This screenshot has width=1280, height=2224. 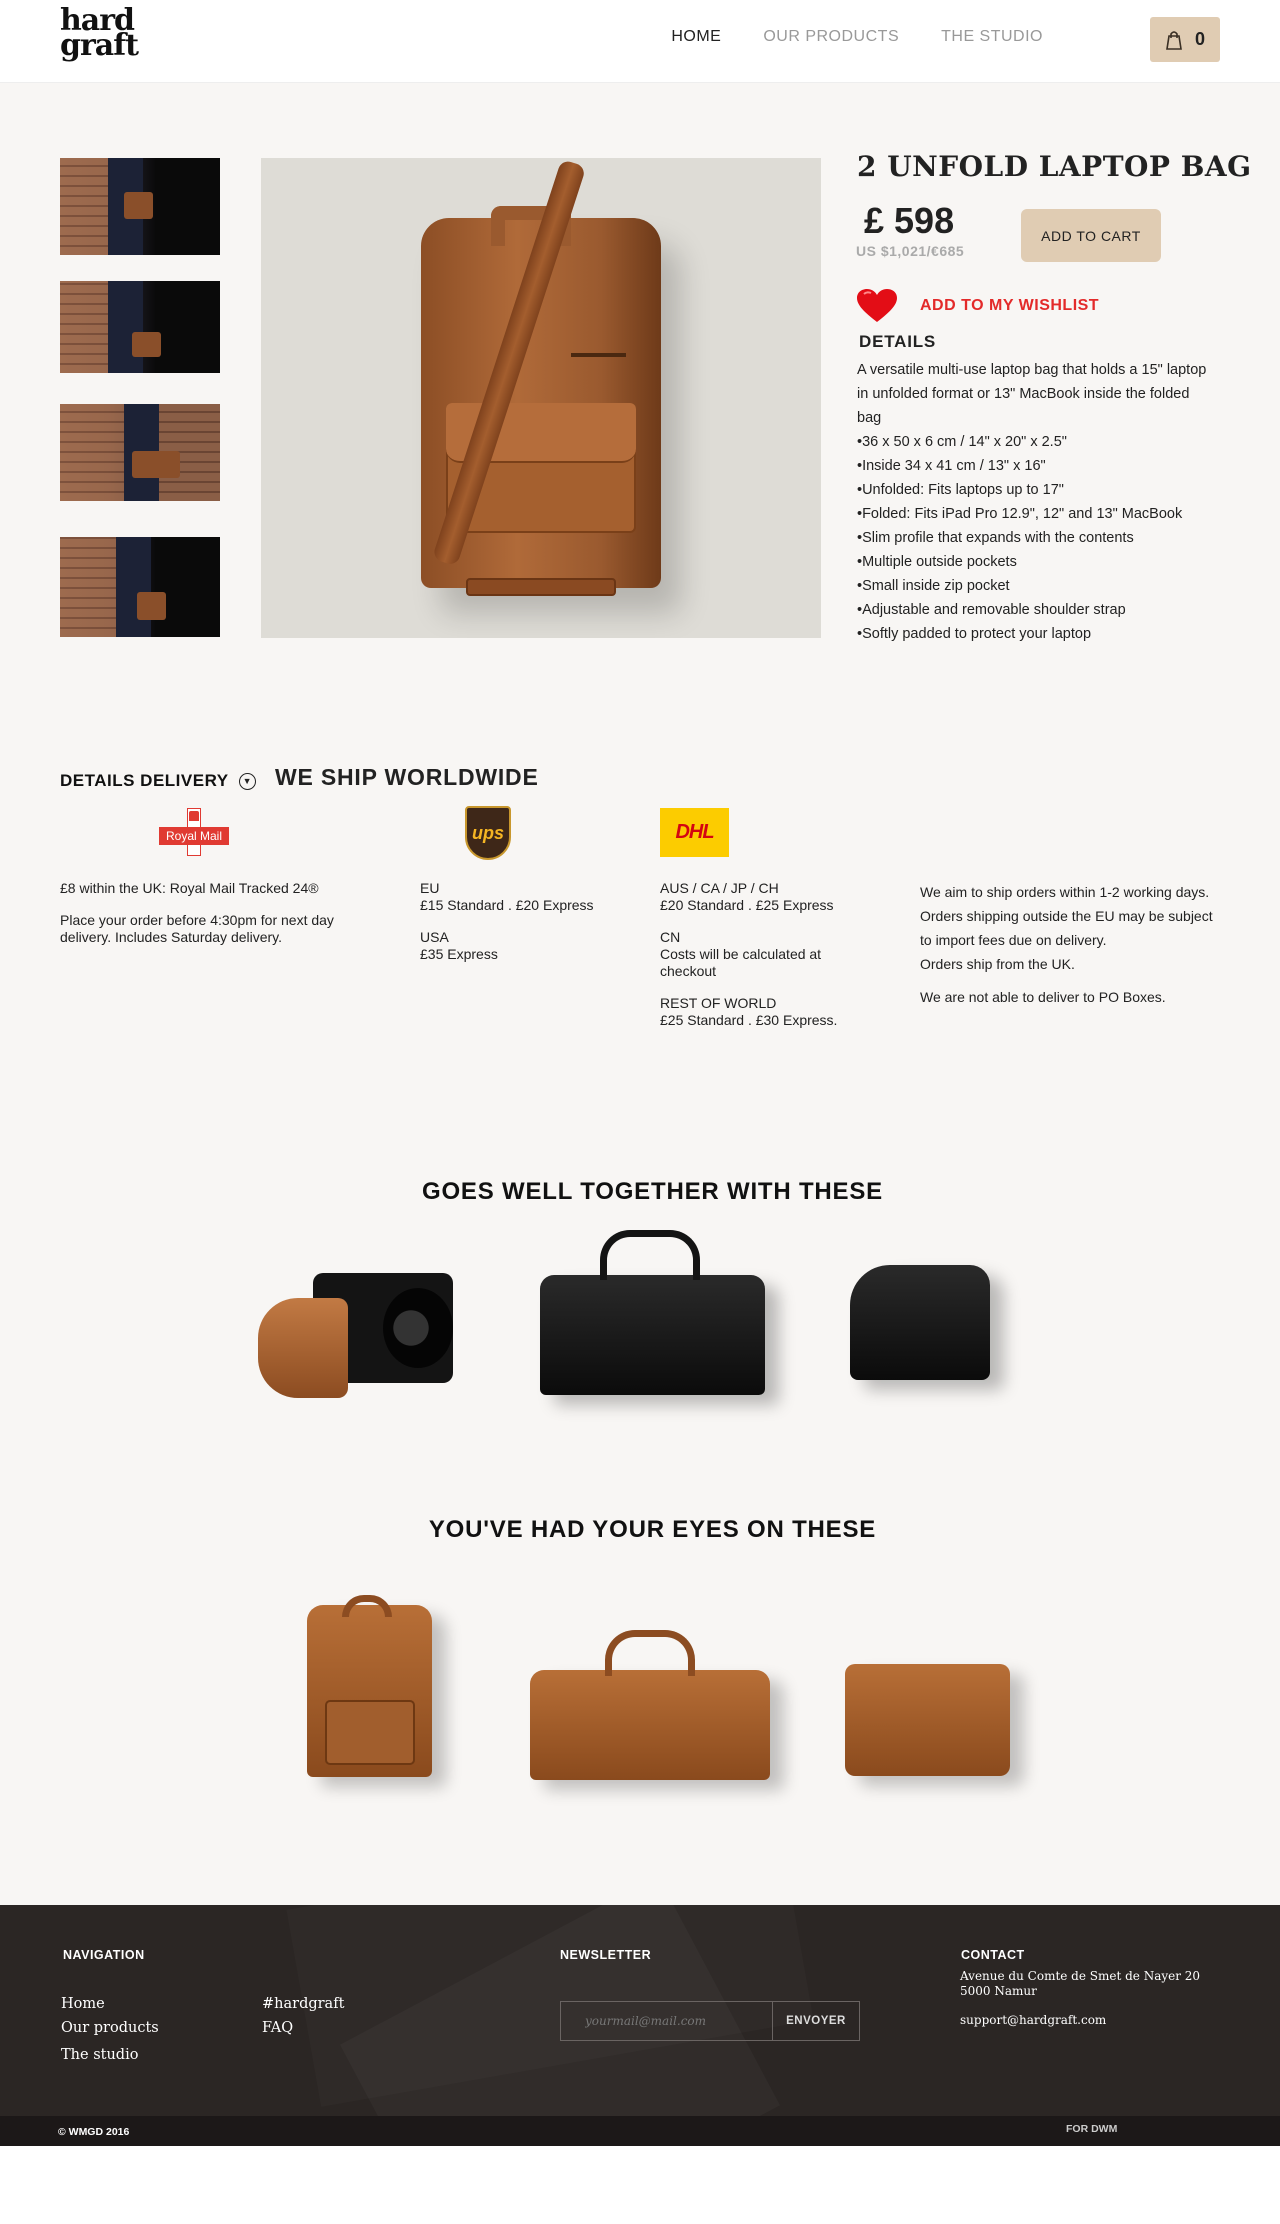 What do you see at coordinates (993, 1955) in the screenshot?
I see `footer-contact-heading: CONTACT` at bounding box center [993, 1955].